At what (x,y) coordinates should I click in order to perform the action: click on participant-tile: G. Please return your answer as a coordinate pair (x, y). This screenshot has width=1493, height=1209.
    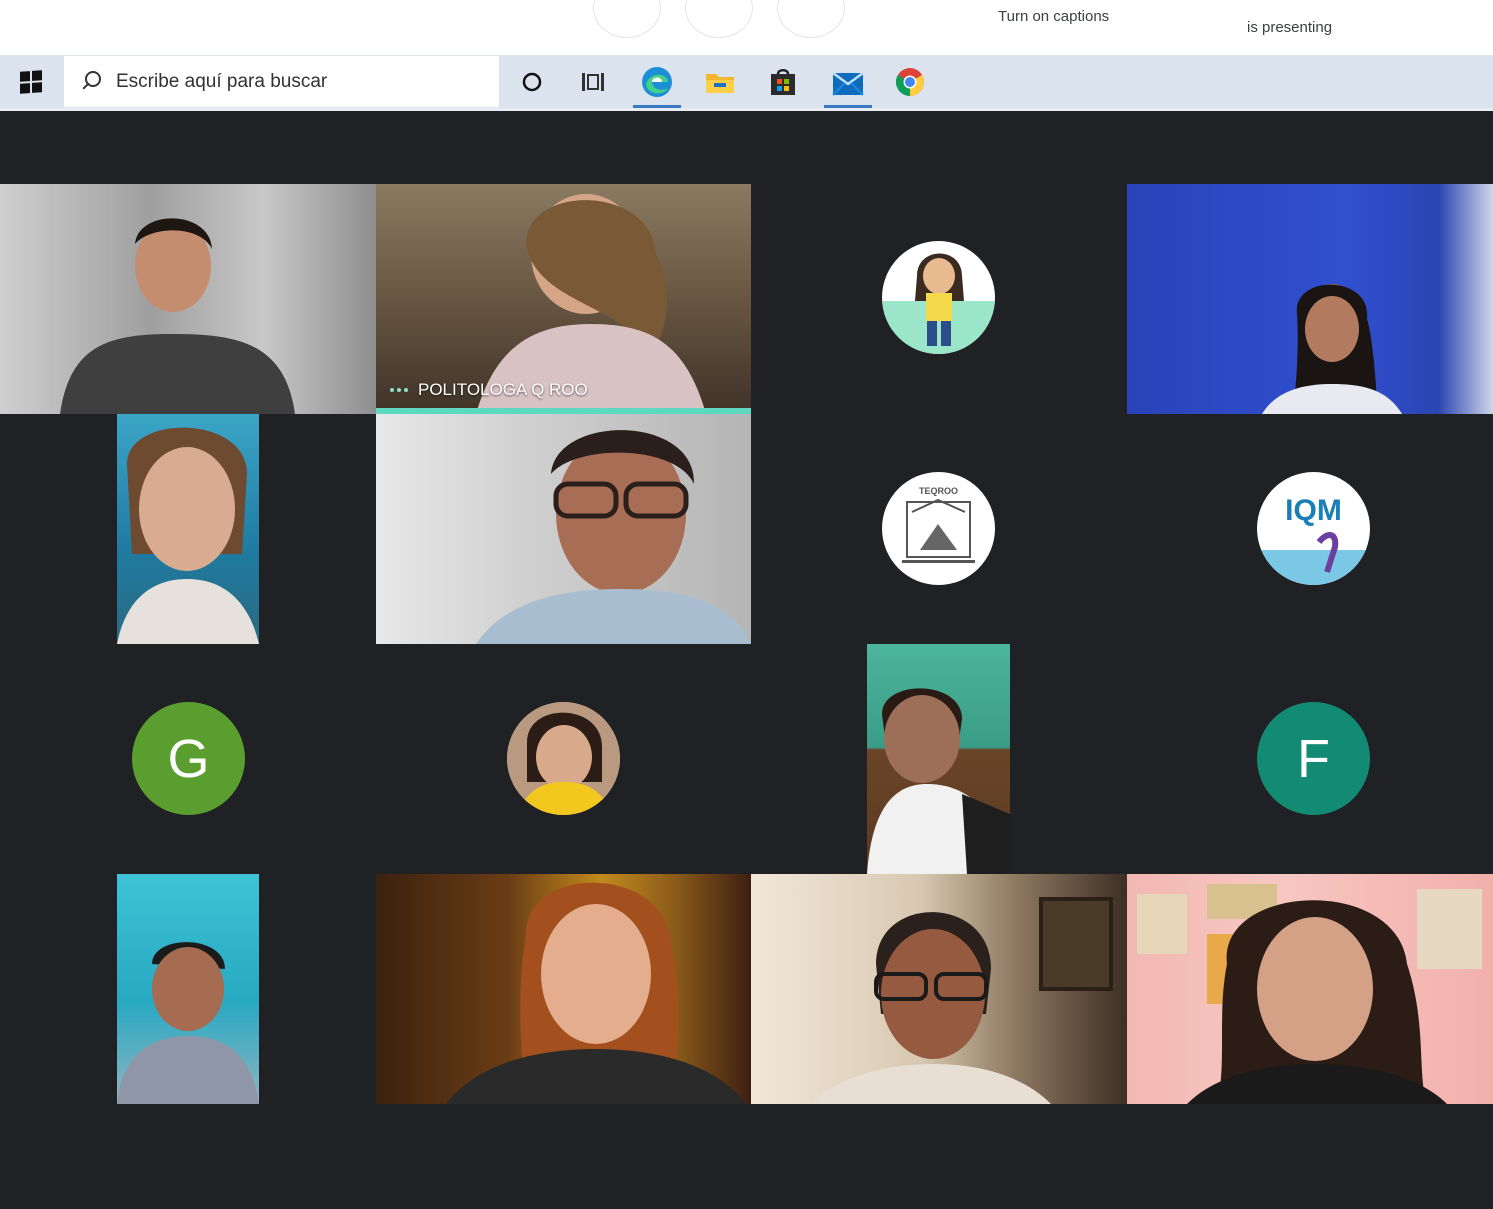
    Looking at the image, I should click on (188, 759).